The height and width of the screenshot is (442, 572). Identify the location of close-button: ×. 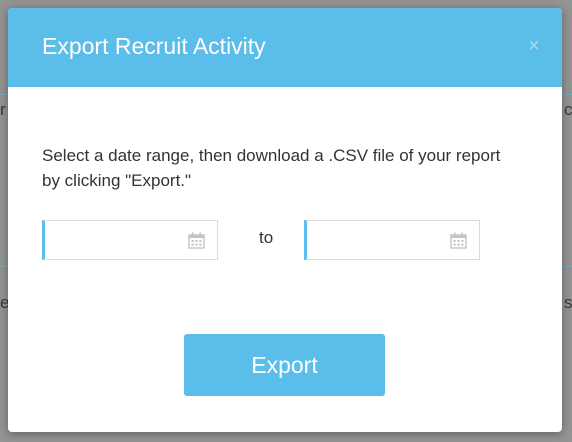
(534, 46).